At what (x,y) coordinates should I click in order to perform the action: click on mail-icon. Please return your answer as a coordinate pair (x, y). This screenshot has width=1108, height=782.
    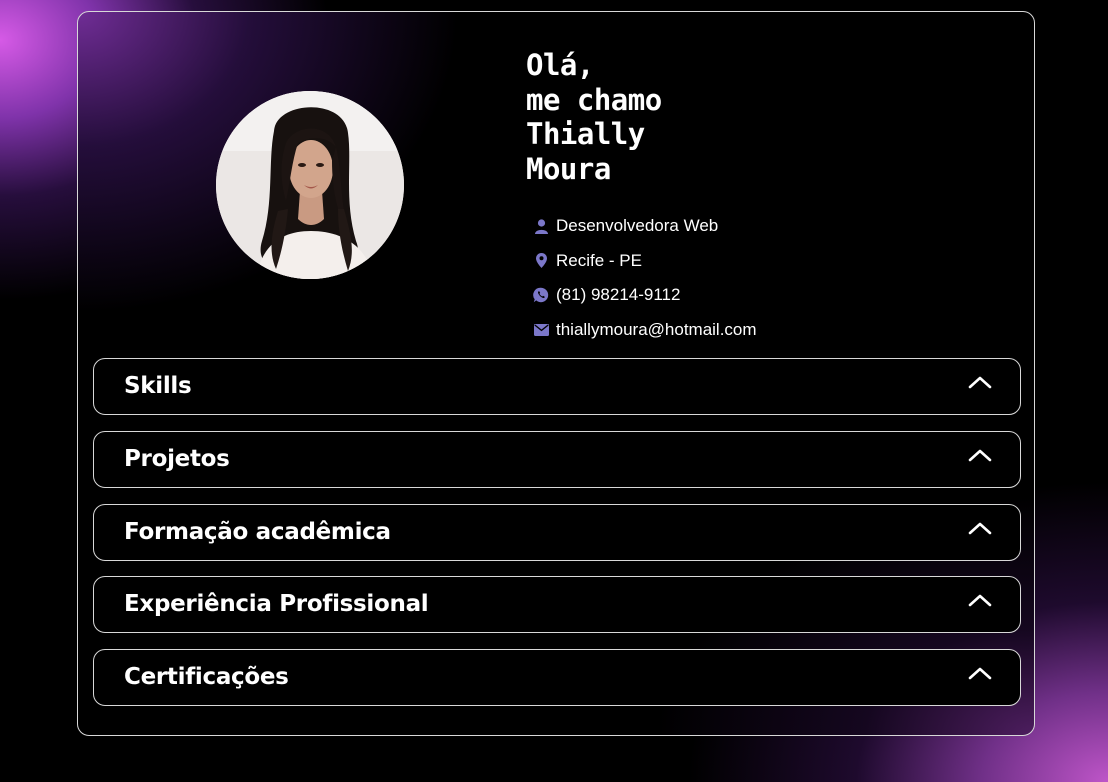
    Looking at the image, I should click on (541, 330).